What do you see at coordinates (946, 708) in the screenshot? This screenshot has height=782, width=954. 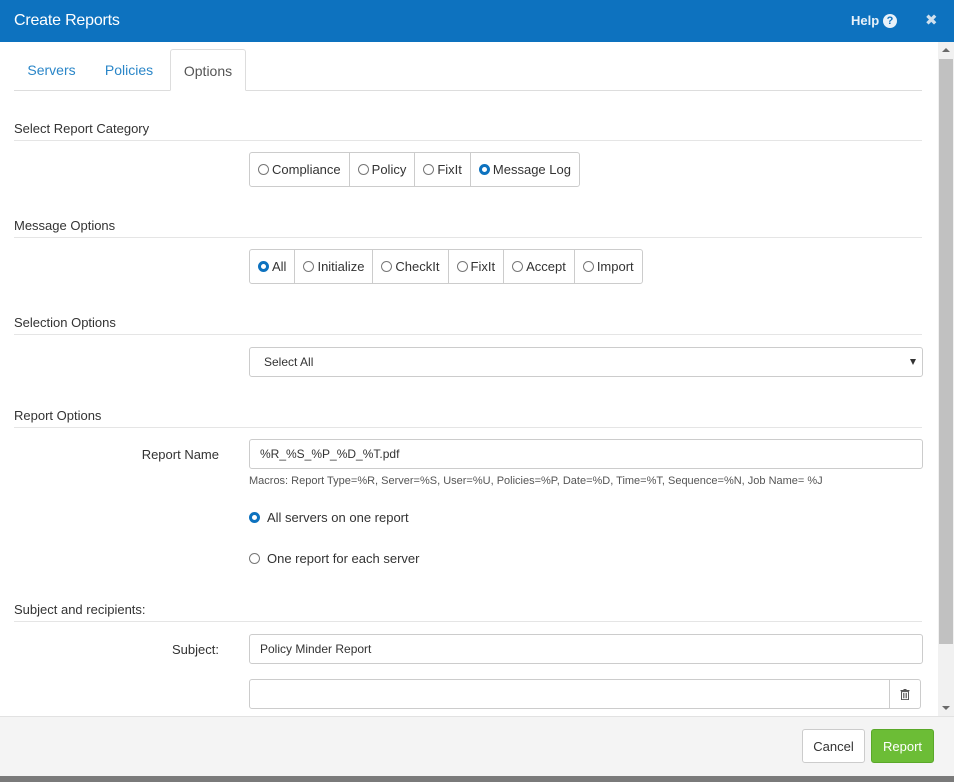 I see `scroll-down-arrow-icon` at bounding box center [946, 708].